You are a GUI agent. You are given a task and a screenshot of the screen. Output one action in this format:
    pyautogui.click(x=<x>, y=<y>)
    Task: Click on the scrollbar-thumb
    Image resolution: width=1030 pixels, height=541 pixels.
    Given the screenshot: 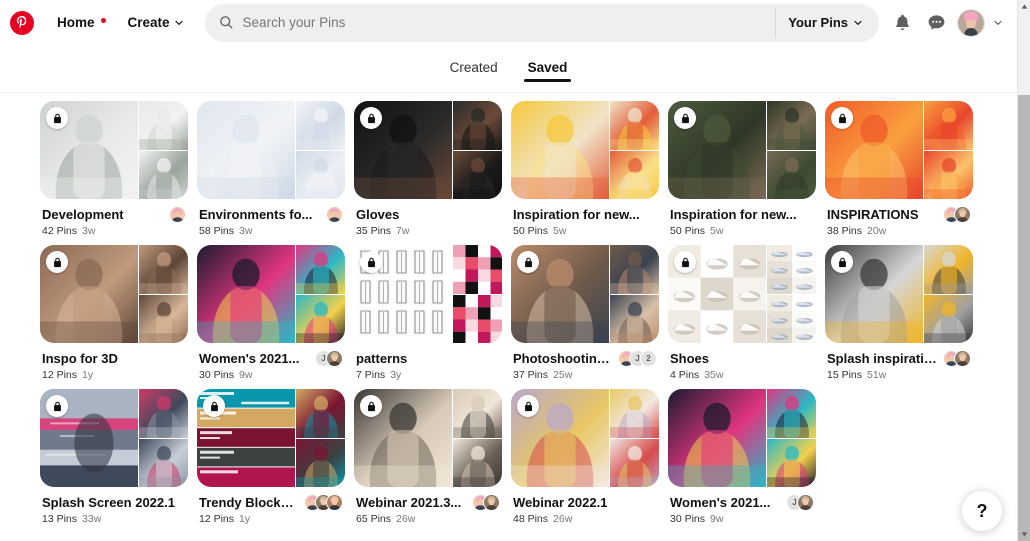 What is the action you would take?
    pyautogui.click(x=1024, y=318)
    